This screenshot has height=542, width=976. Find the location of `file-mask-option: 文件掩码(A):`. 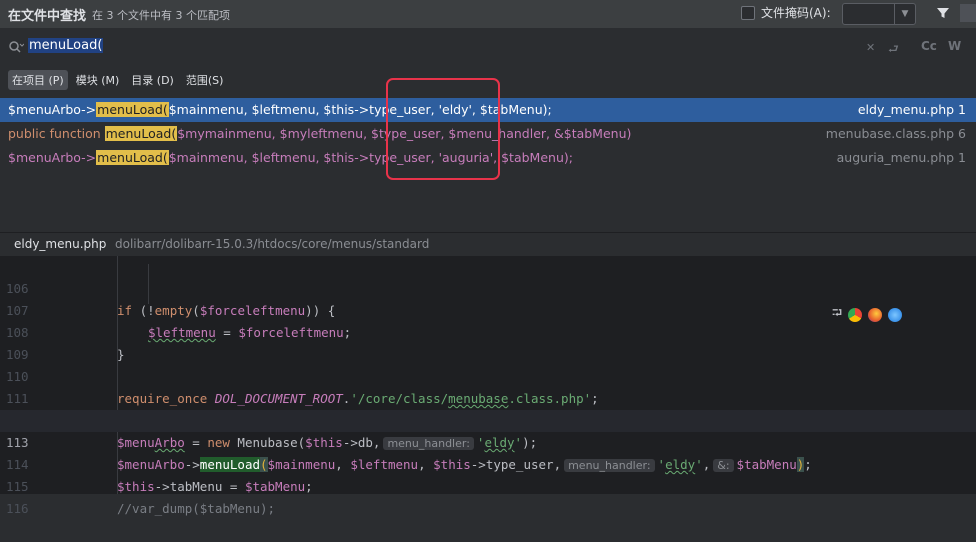

file-mask-option: 文件掩码(A): is located at coordinates (786, 12).